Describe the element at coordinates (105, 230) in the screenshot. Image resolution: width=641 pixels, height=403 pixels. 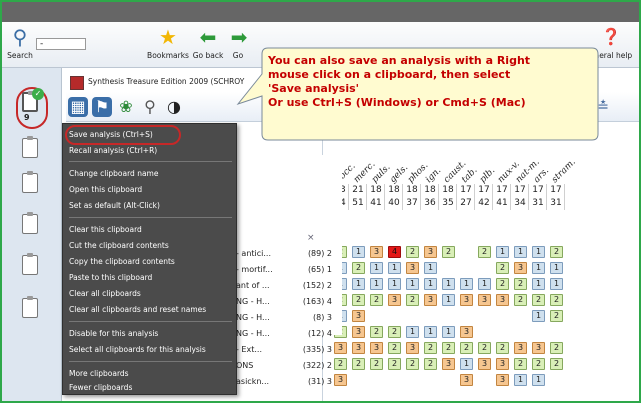
I see `menu-clear-clipboard: Clear this clipboard` at that location.